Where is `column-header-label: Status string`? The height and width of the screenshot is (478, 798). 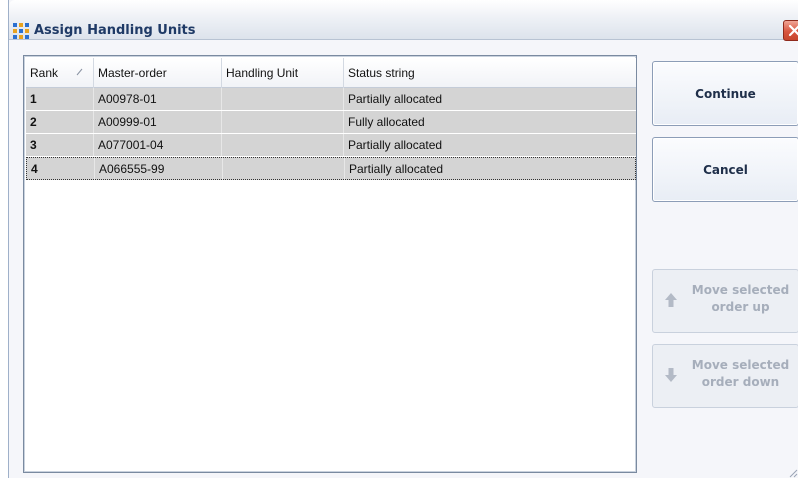 column-header-label: Status string is located at coordinates (381, 73).